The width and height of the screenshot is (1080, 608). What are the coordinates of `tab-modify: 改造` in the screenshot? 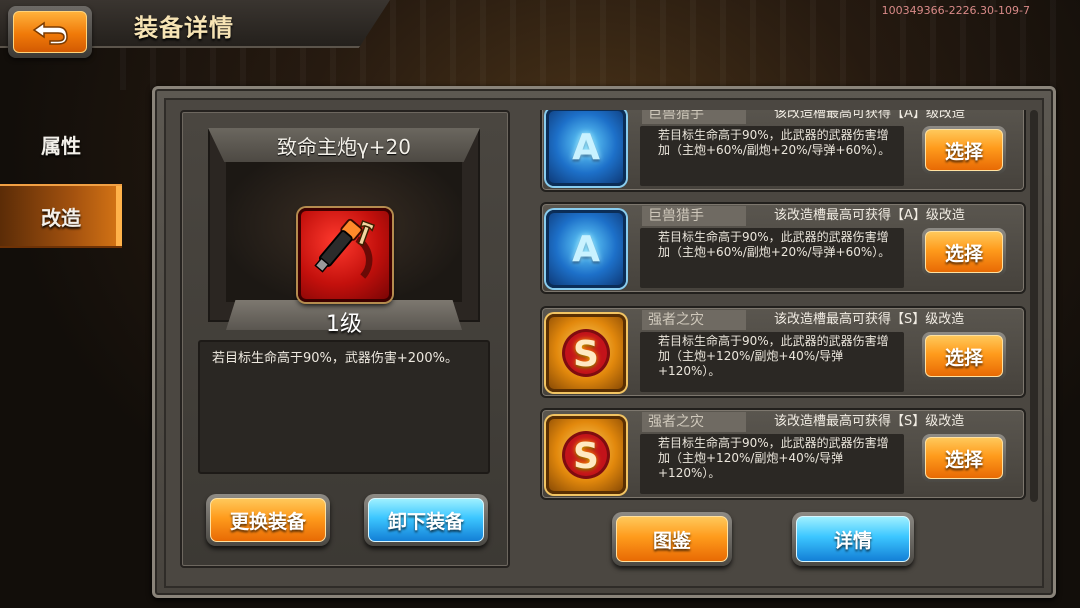 It's located at (61, 216).